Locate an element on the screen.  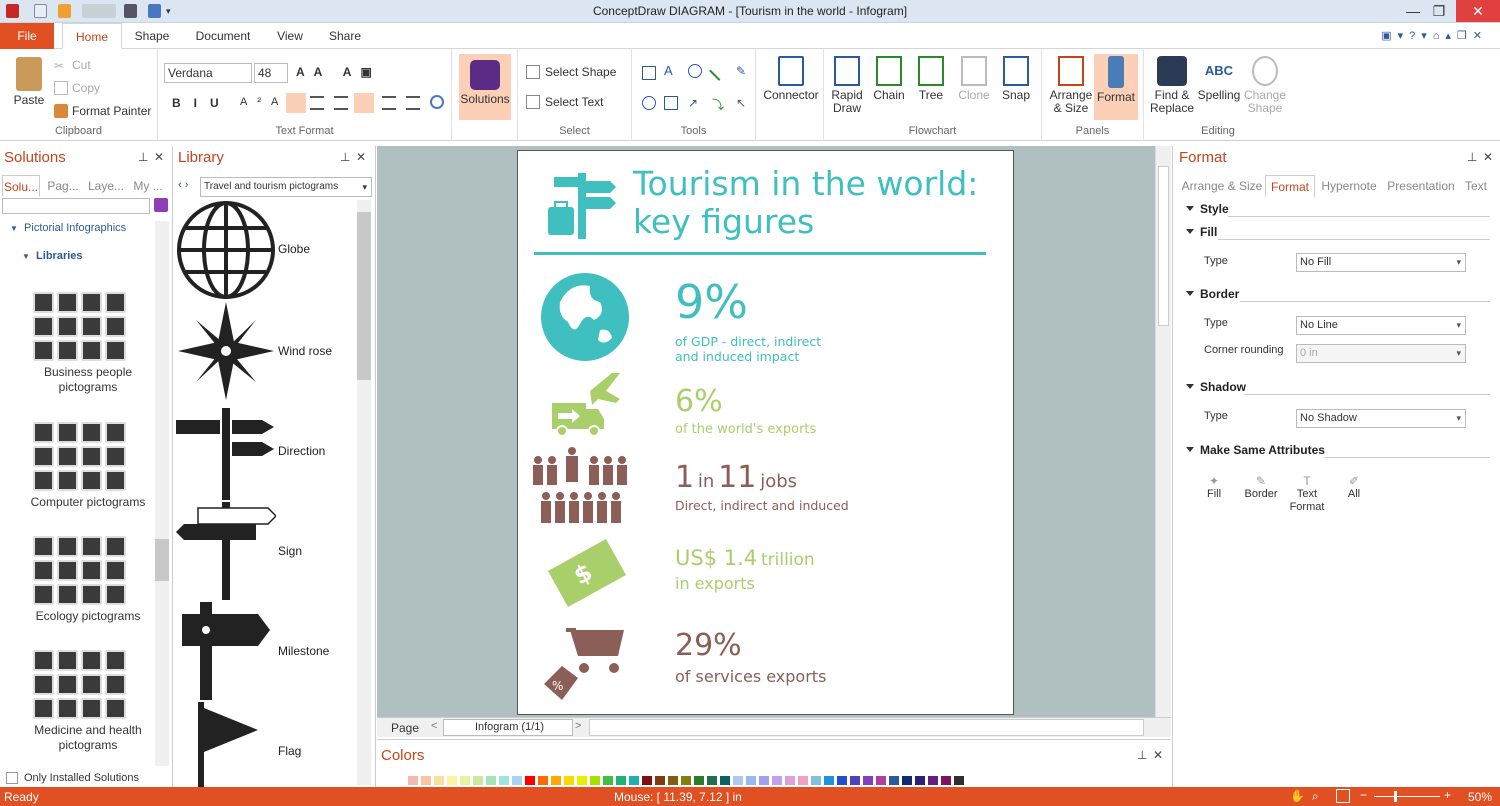
oval-tool-icon is located at coordinates (649, 103).